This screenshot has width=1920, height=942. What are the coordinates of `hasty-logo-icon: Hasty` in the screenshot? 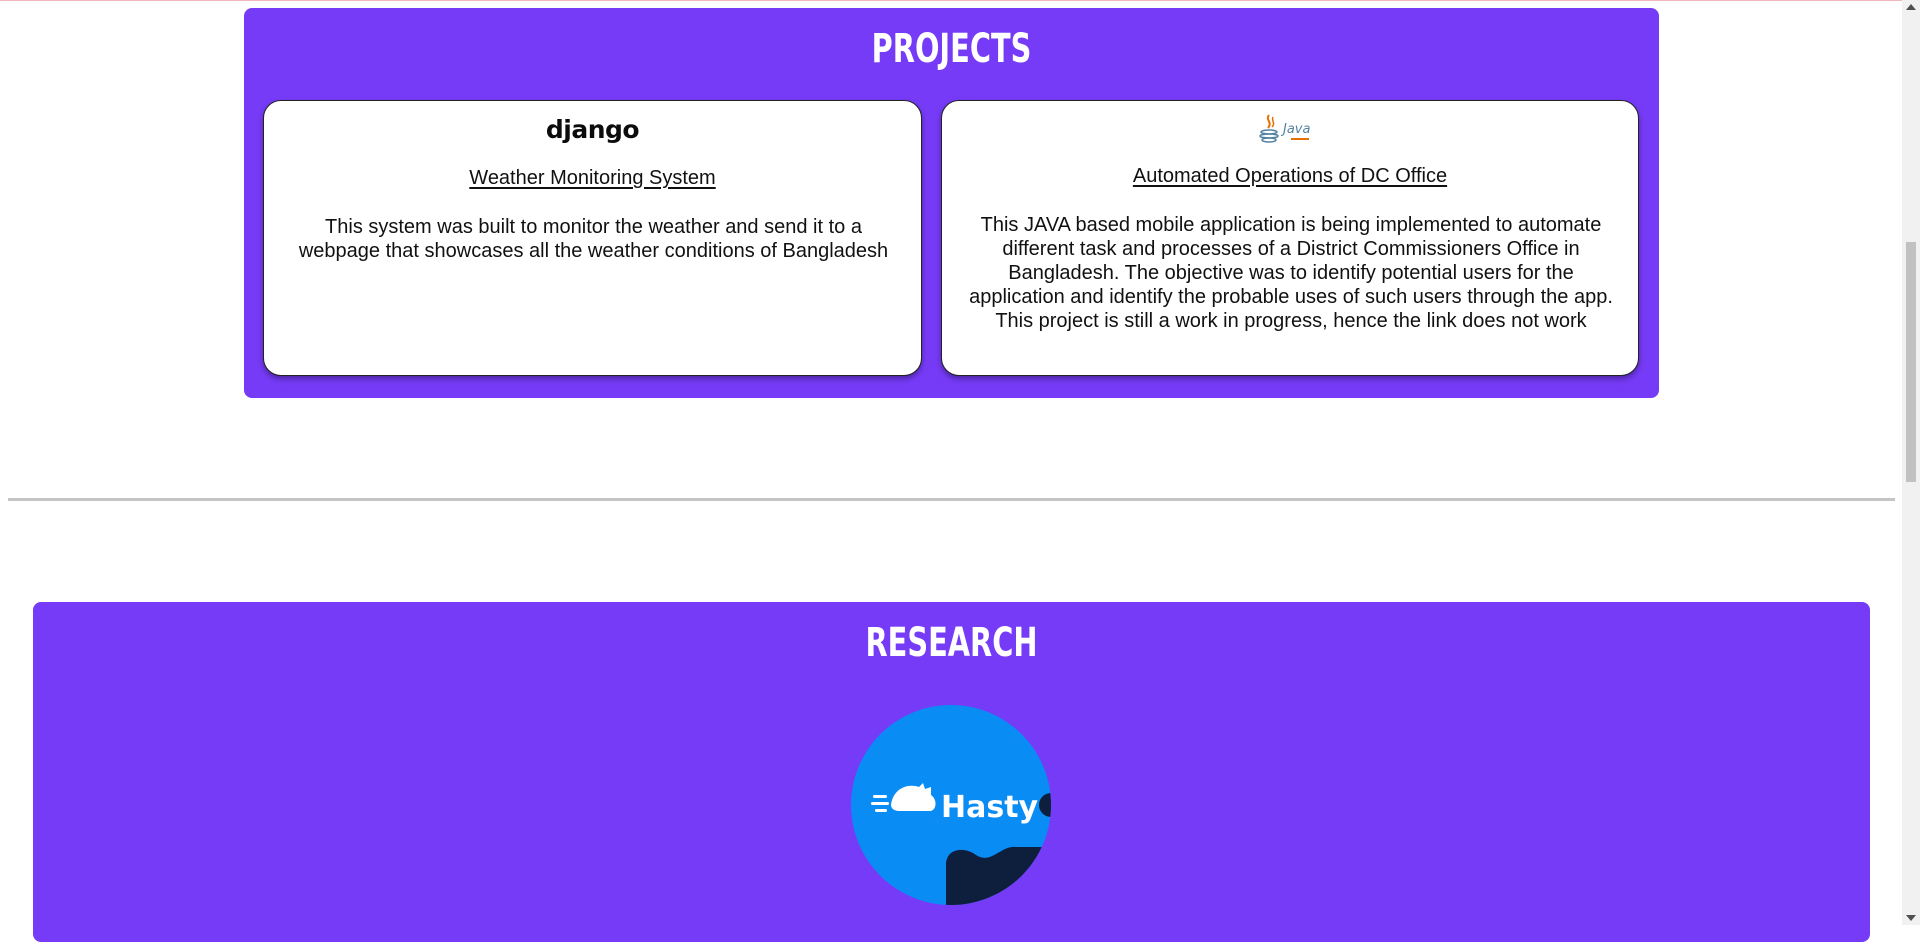 It's located at (951, 805).